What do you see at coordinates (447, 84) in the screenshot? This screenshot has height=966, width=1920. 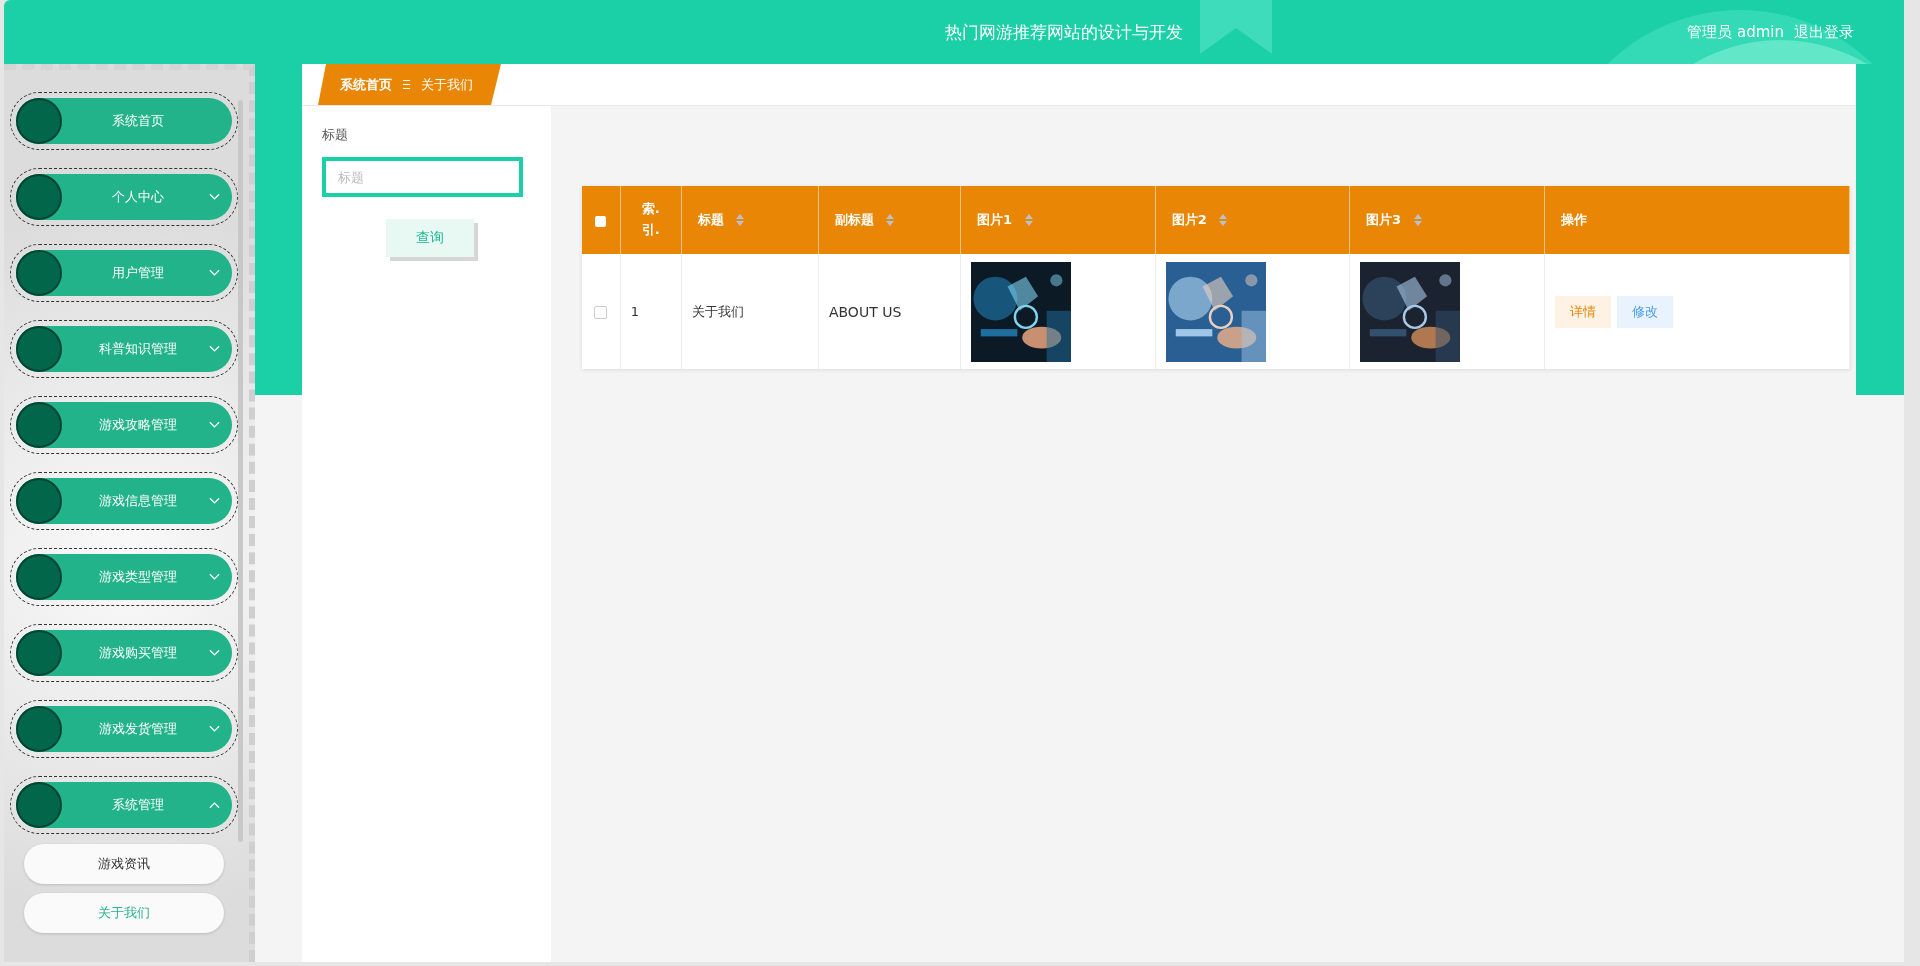 I see `breadcrumb-link: 关于我们` at bounding box center [447, 84].